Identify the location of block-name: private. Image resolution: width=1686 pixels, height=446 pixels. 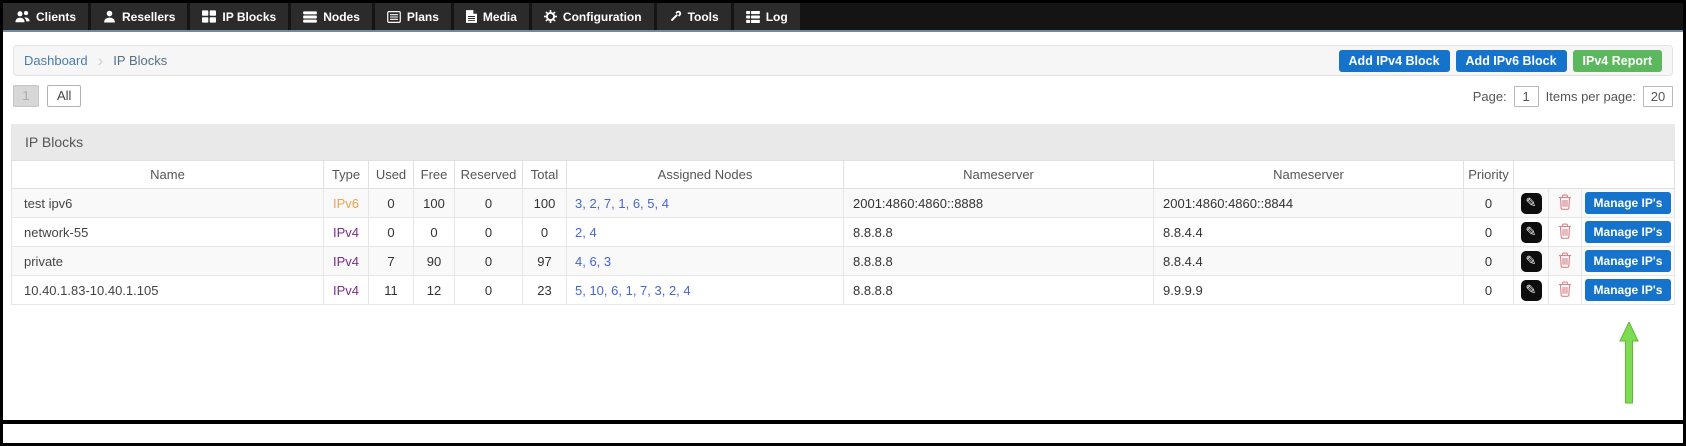
(167, 261).